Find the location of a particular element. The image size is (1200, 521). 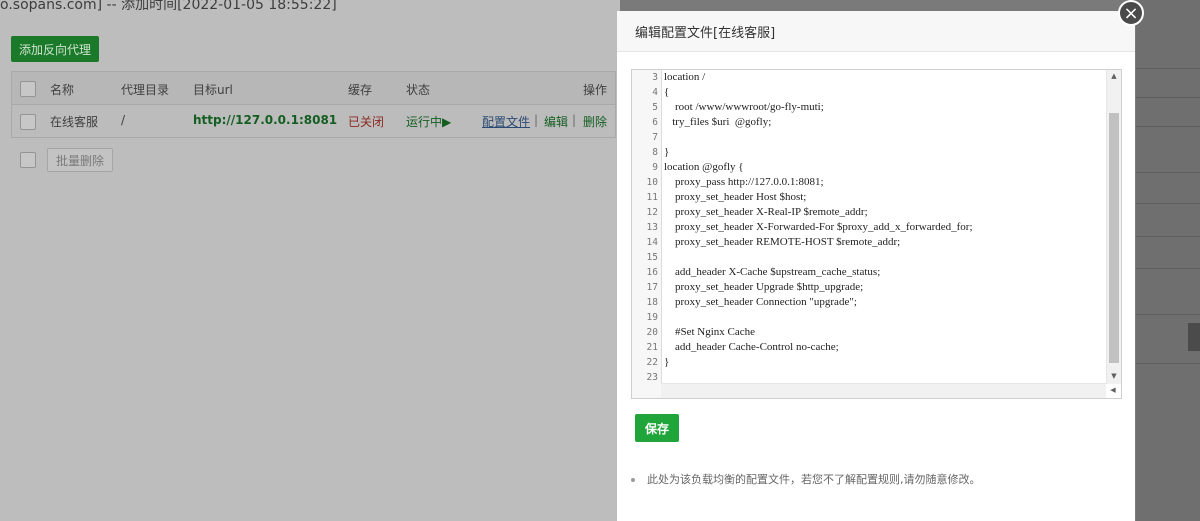

line-number: 22 is located at coordinates (652, 362).